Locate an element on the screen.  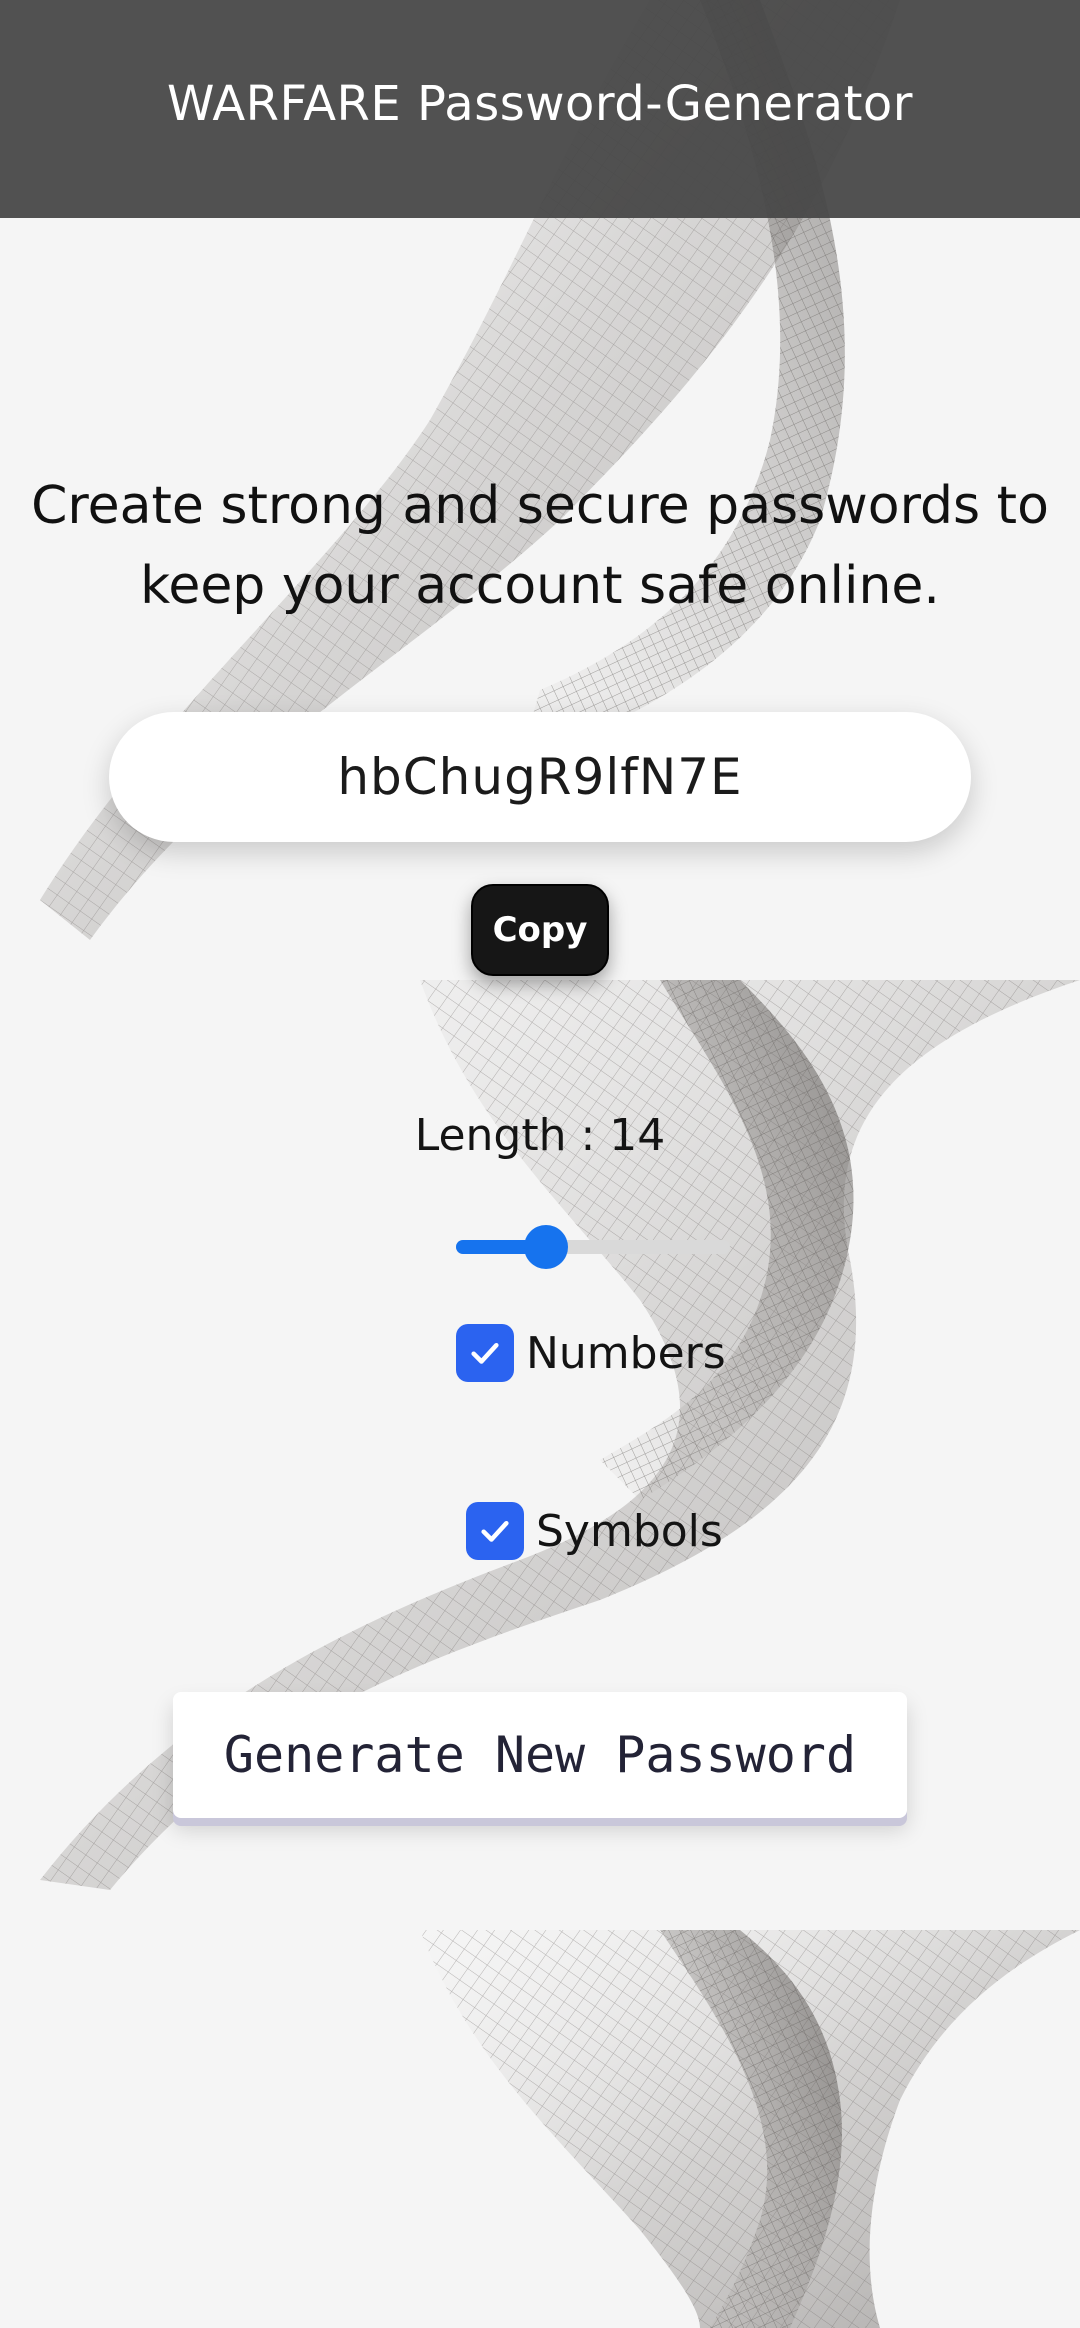
password-value: hbChugR9lfN7E is located at coordinates (540, 777).